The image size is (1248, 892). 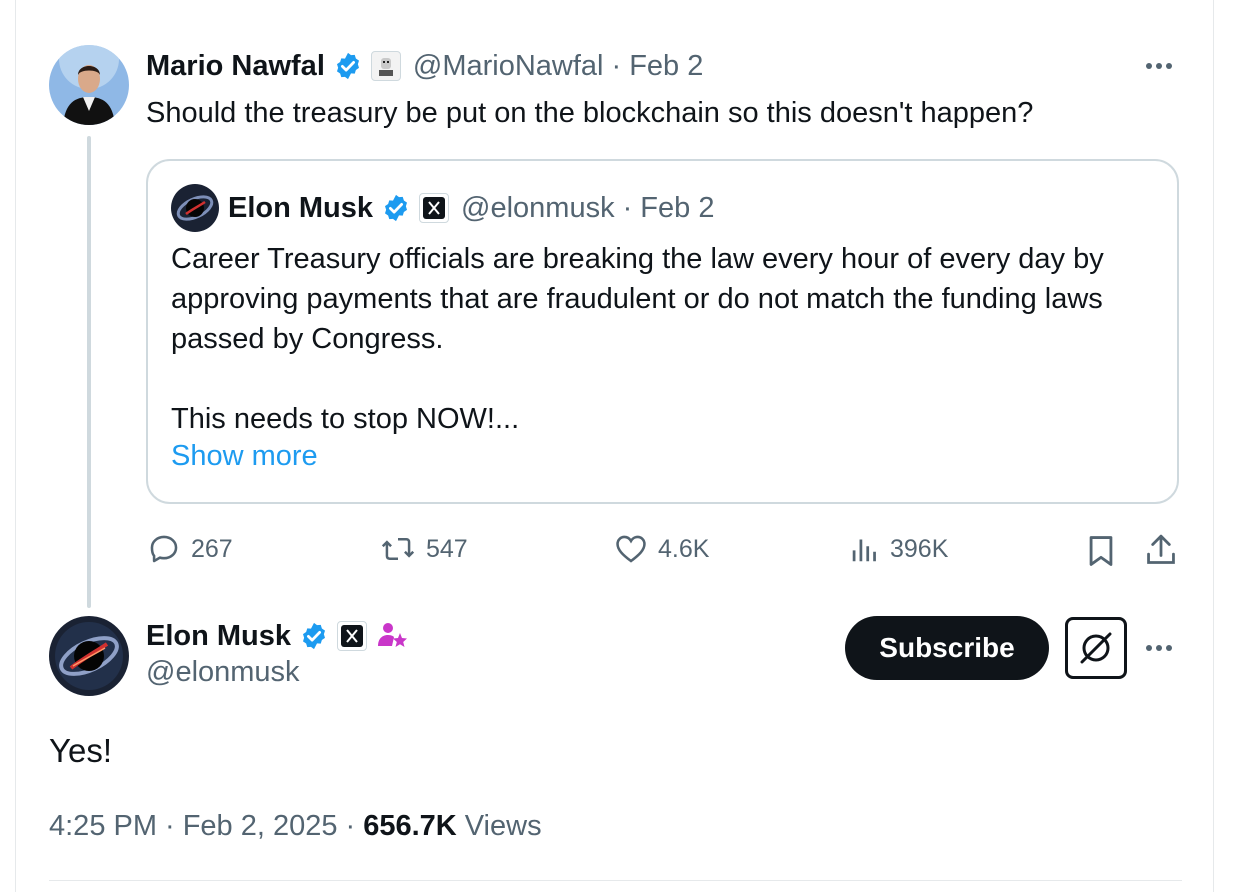 I want to click on quote-date: · Feb 2, so click(x=668, y=207).